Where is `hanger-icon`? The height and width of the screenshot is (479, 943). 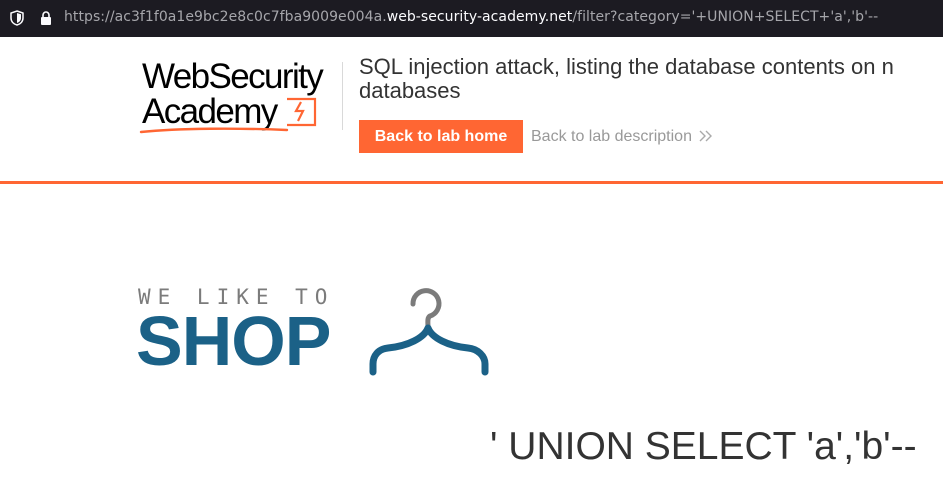
hanger-icon is located at coordinates (429, 332).